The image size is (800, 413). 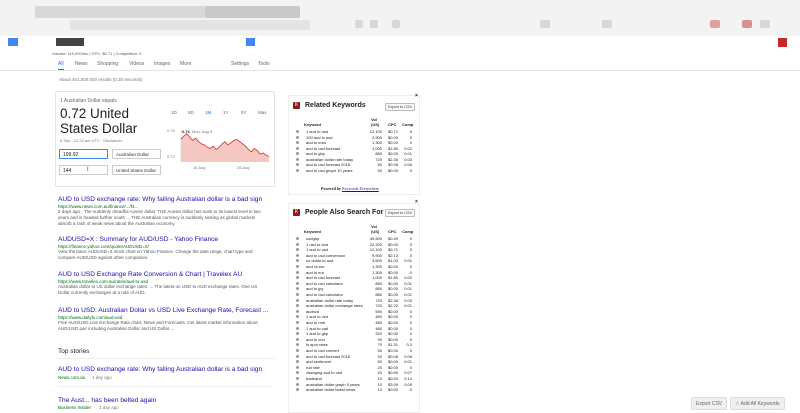 What do you see at coordinates (356, 390) in the screenshot?
I see `keyword-row: australian dollar latest news 10 $0.00 0` at bounding box center [356, 390].